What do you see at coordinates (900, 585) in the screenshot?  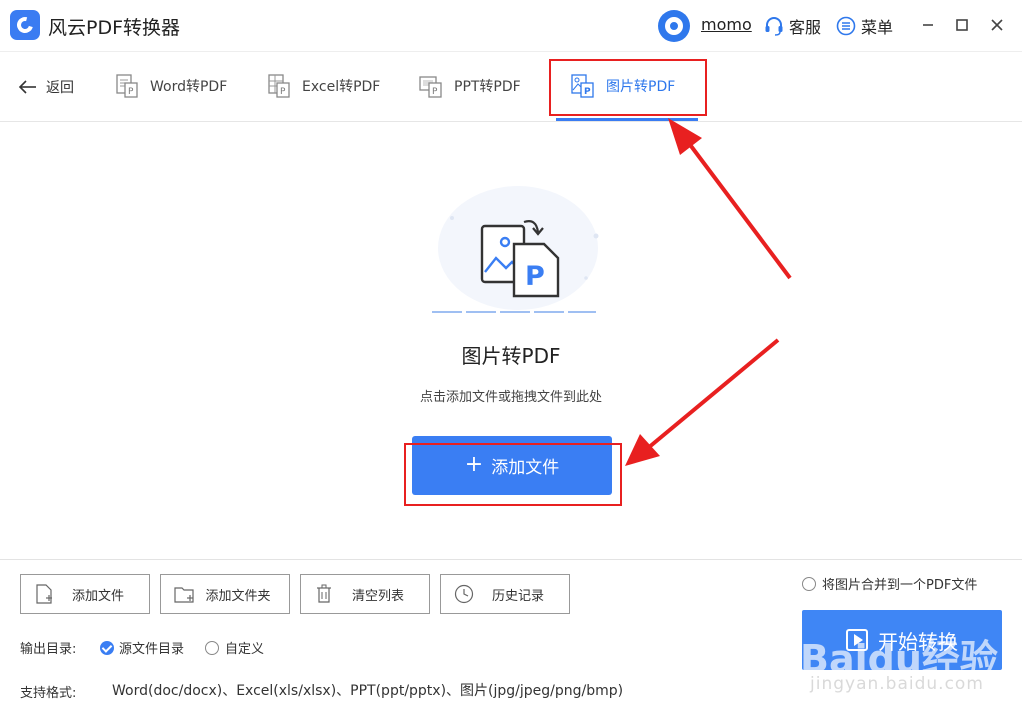 I see `merge-label: 将图片合并到一个PDF文件` at bounding box center [900, 585].